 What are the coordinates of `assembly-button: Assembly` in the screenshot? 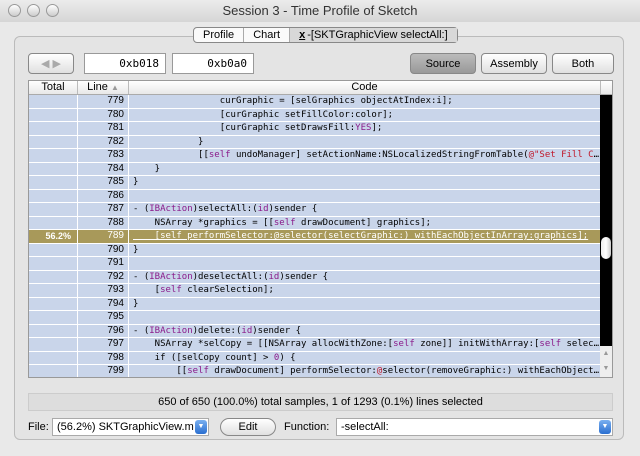 It's located at (514, 63).